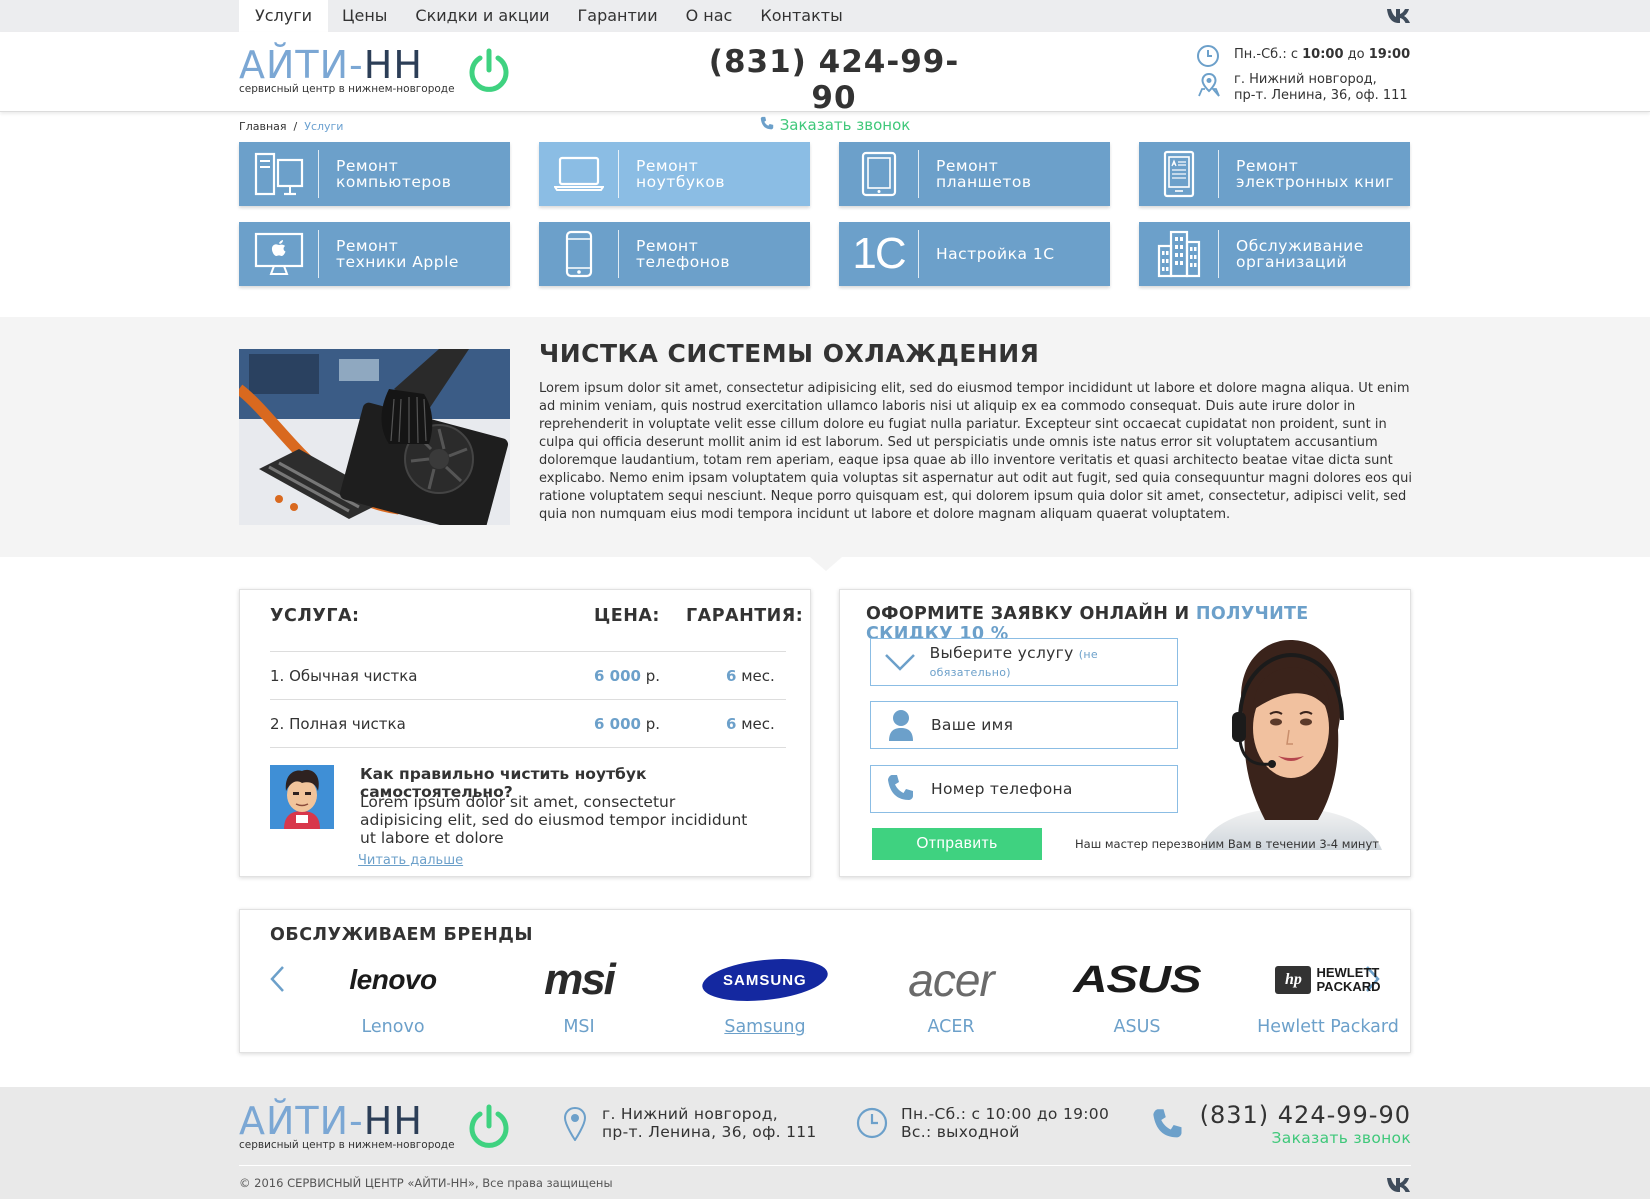  I want to click on samsung-logo: SAMSUNG, so click(765, 980).